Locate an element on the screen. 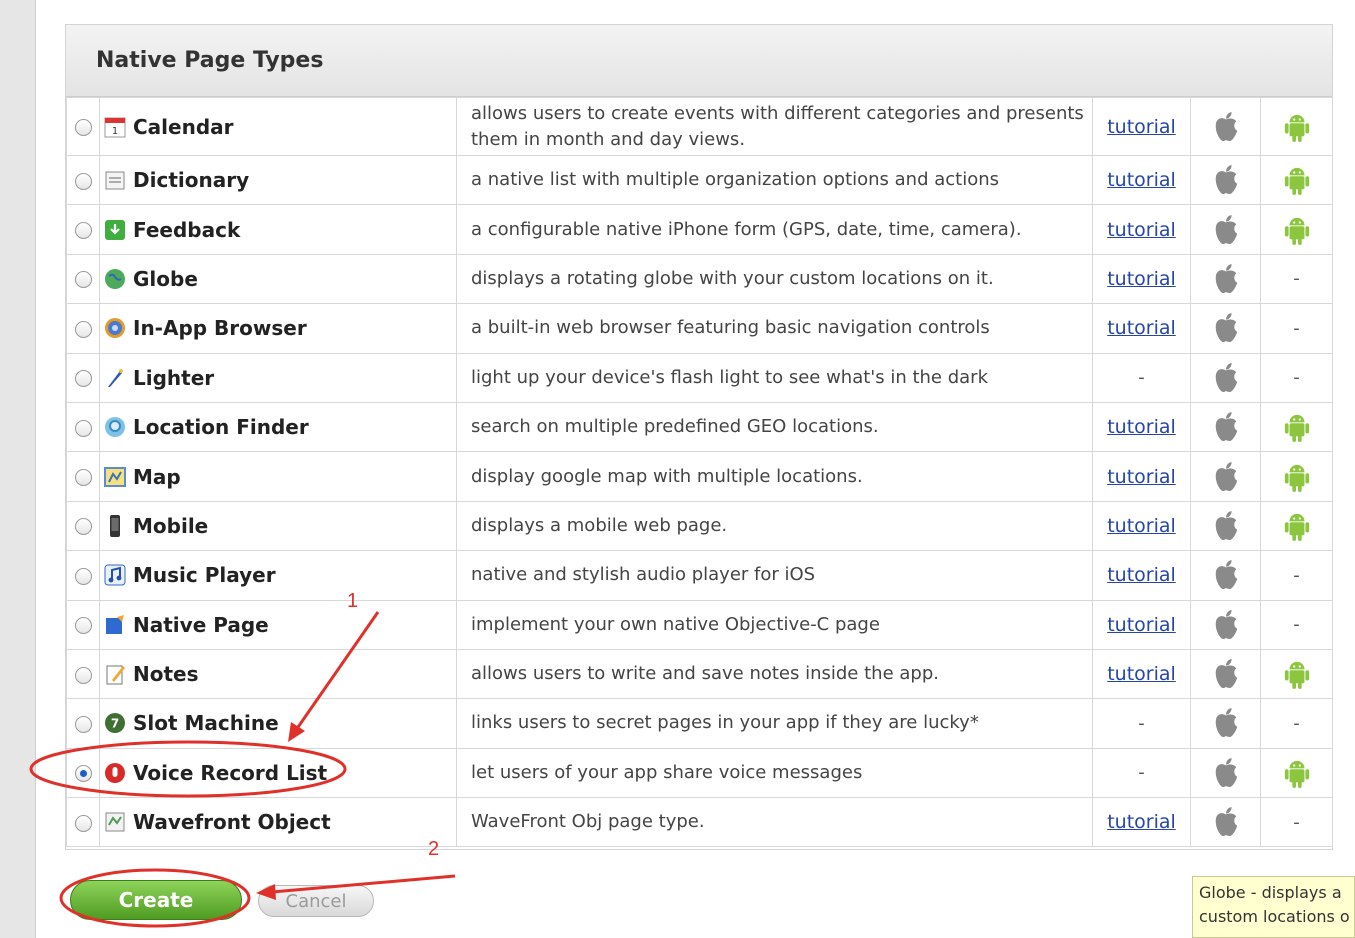 The image size is (1355, 938). slot-machine-icon: 7 is located at coordinates (115, 723).